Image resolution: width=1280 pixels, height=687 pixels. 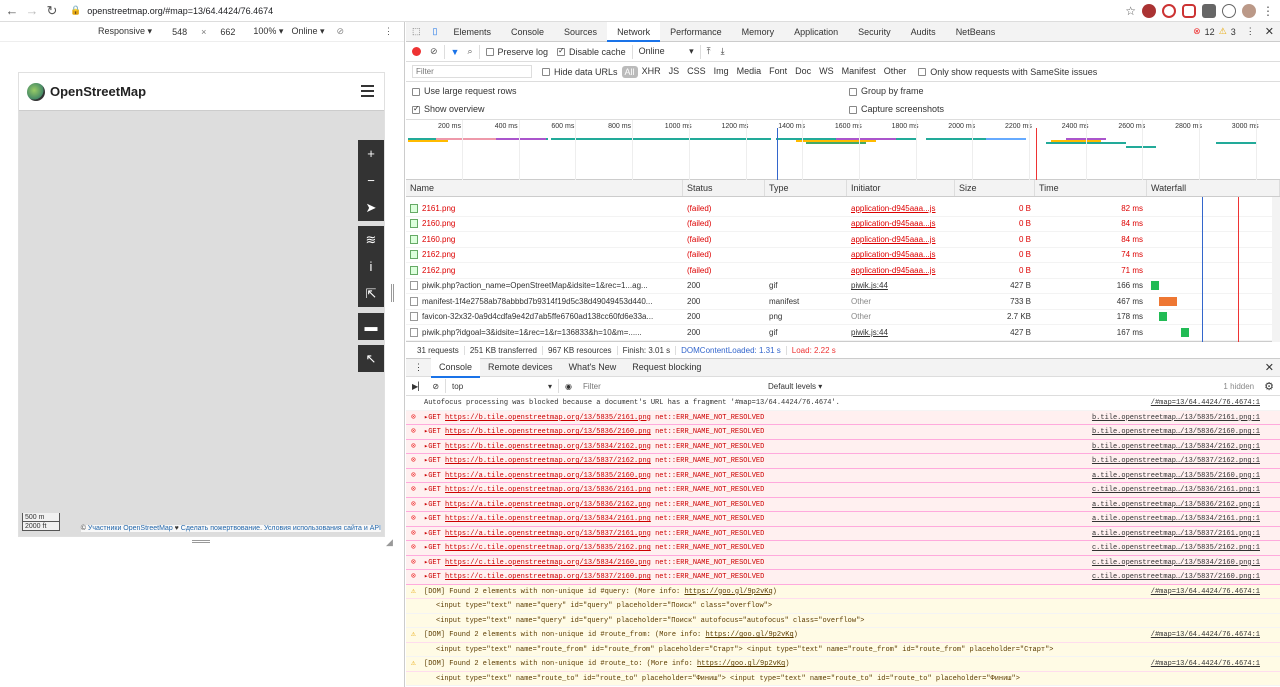 I want to click on clear-icon: ⊘, so click(x=434, y=51).